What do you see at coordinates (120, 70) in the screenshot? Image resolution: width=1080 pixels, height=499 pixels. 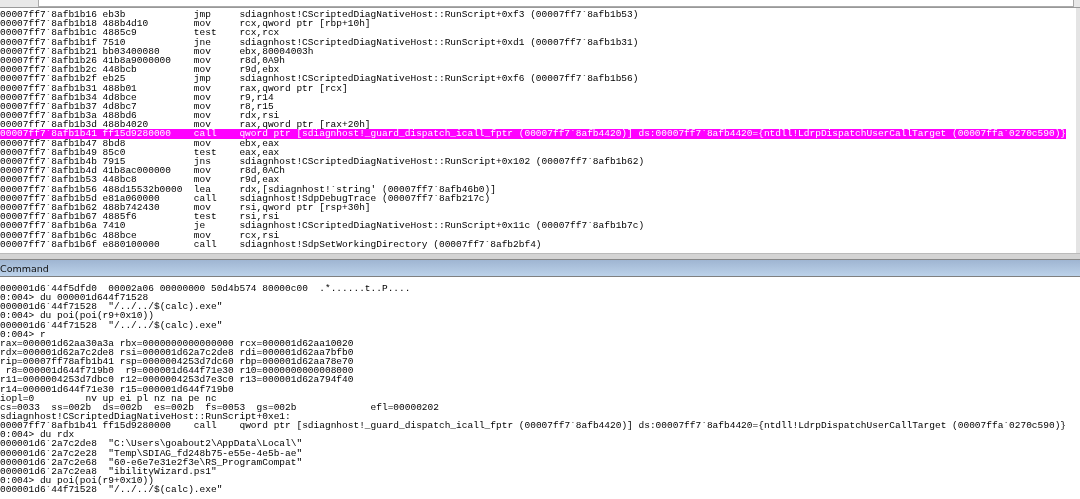 I see `bytes-cell-text: 448bcb` at bounding box center [120, 70].